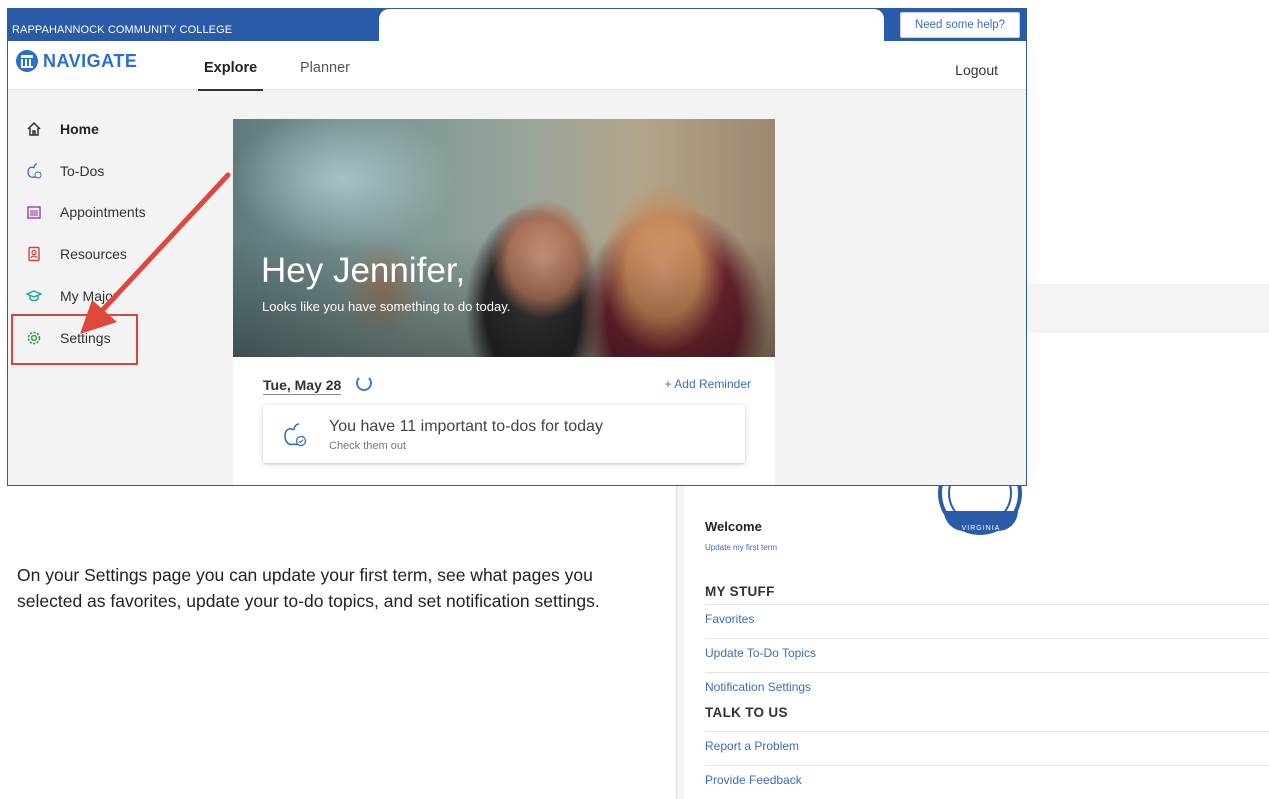 Image resolution: width=1269 pixels, height=799 pixels. I want to click on logout-link: Logout, so click(976, 70).